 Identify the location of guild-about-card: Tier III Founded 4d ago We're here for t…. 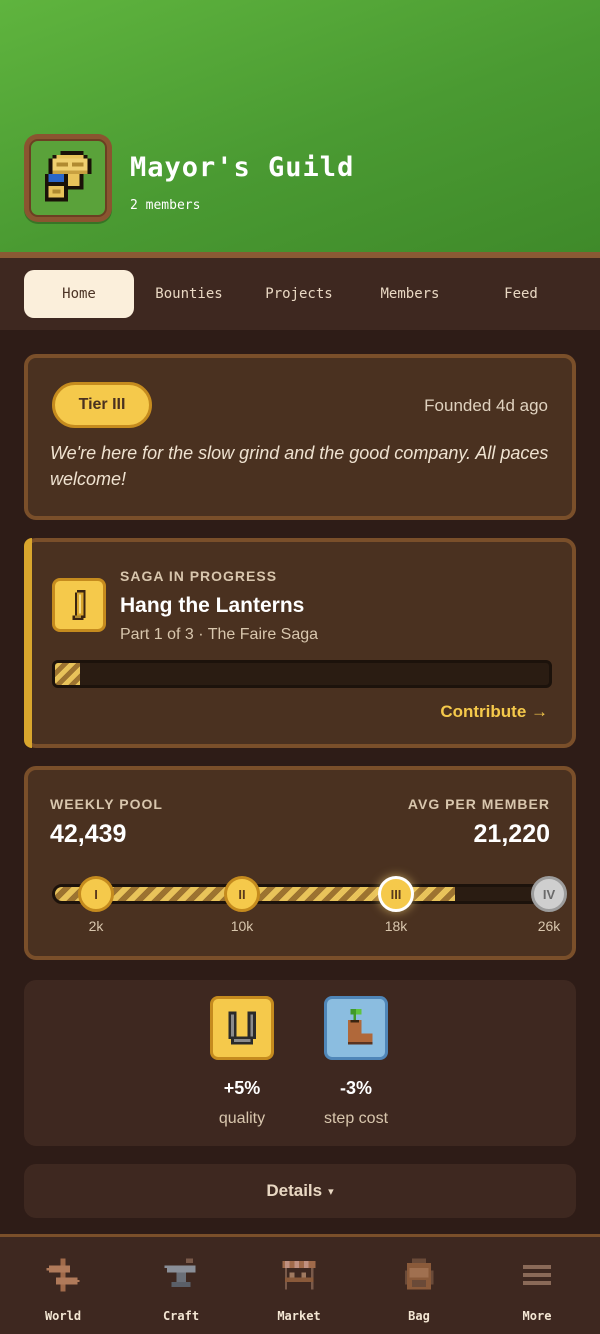
(300, 437).